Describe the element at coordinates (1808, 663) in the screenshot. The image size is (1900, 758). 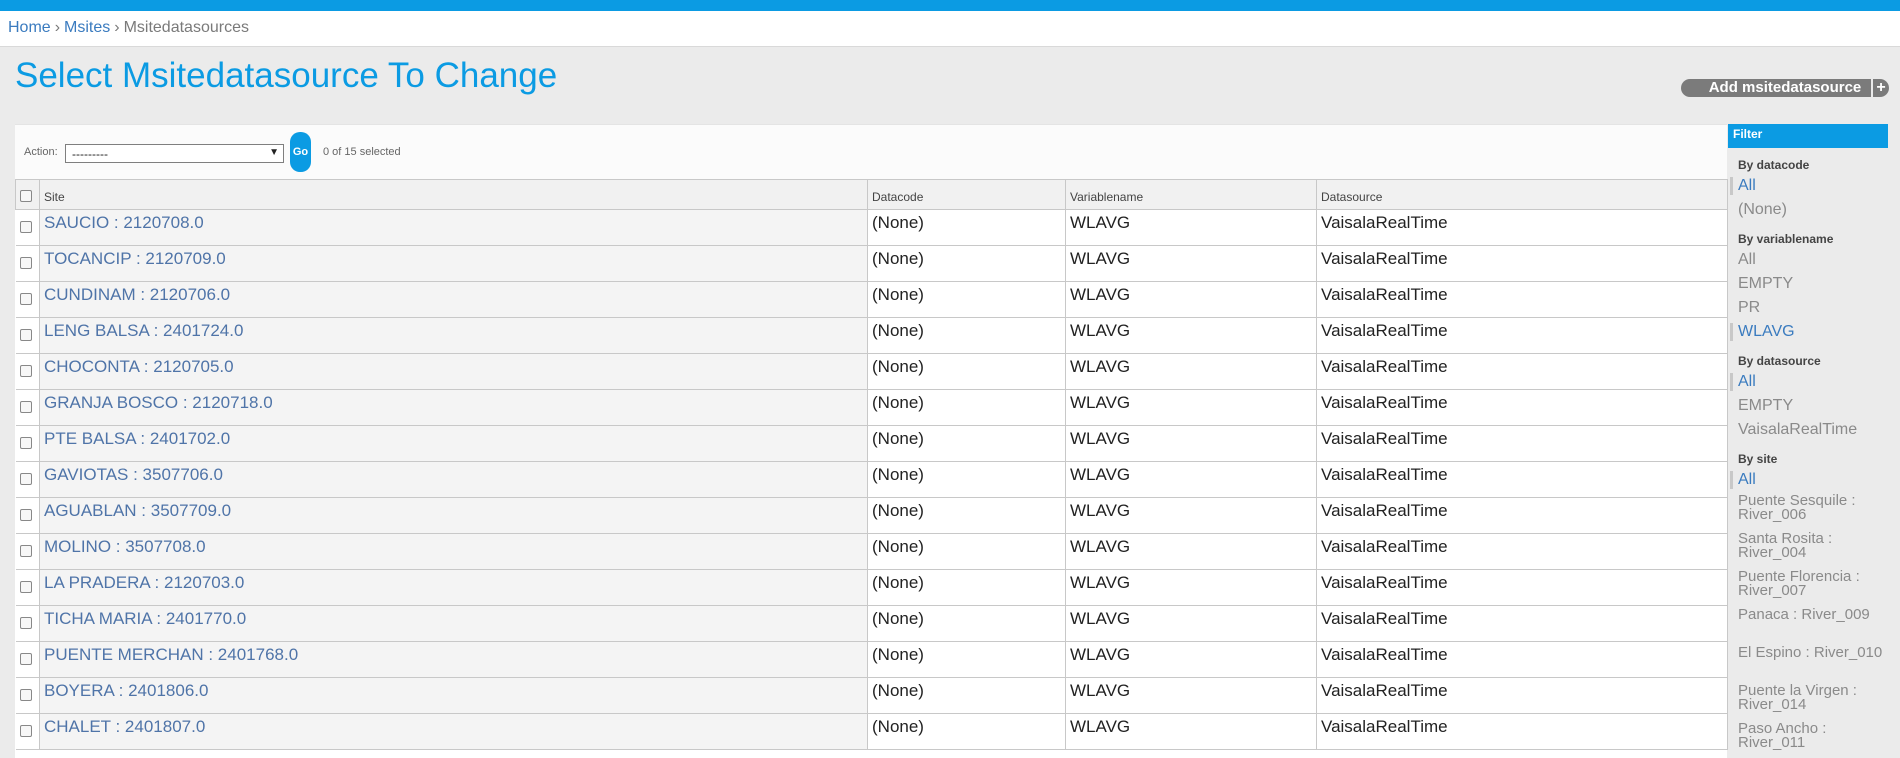
I see `filter-option: El Espino : River_010` at that location.